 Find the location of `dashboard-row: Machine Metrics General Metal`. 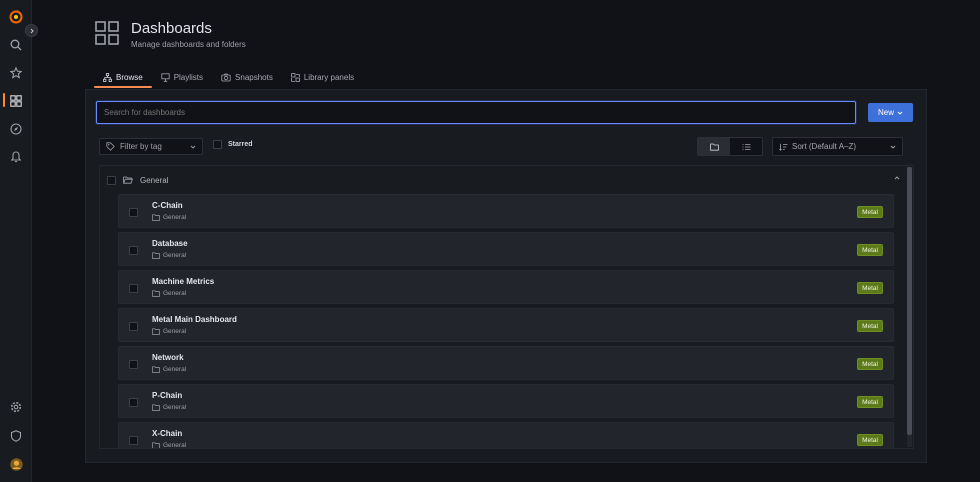

dashboard-row: Machine Metrics General Metal is located at coordinates (506, 287).